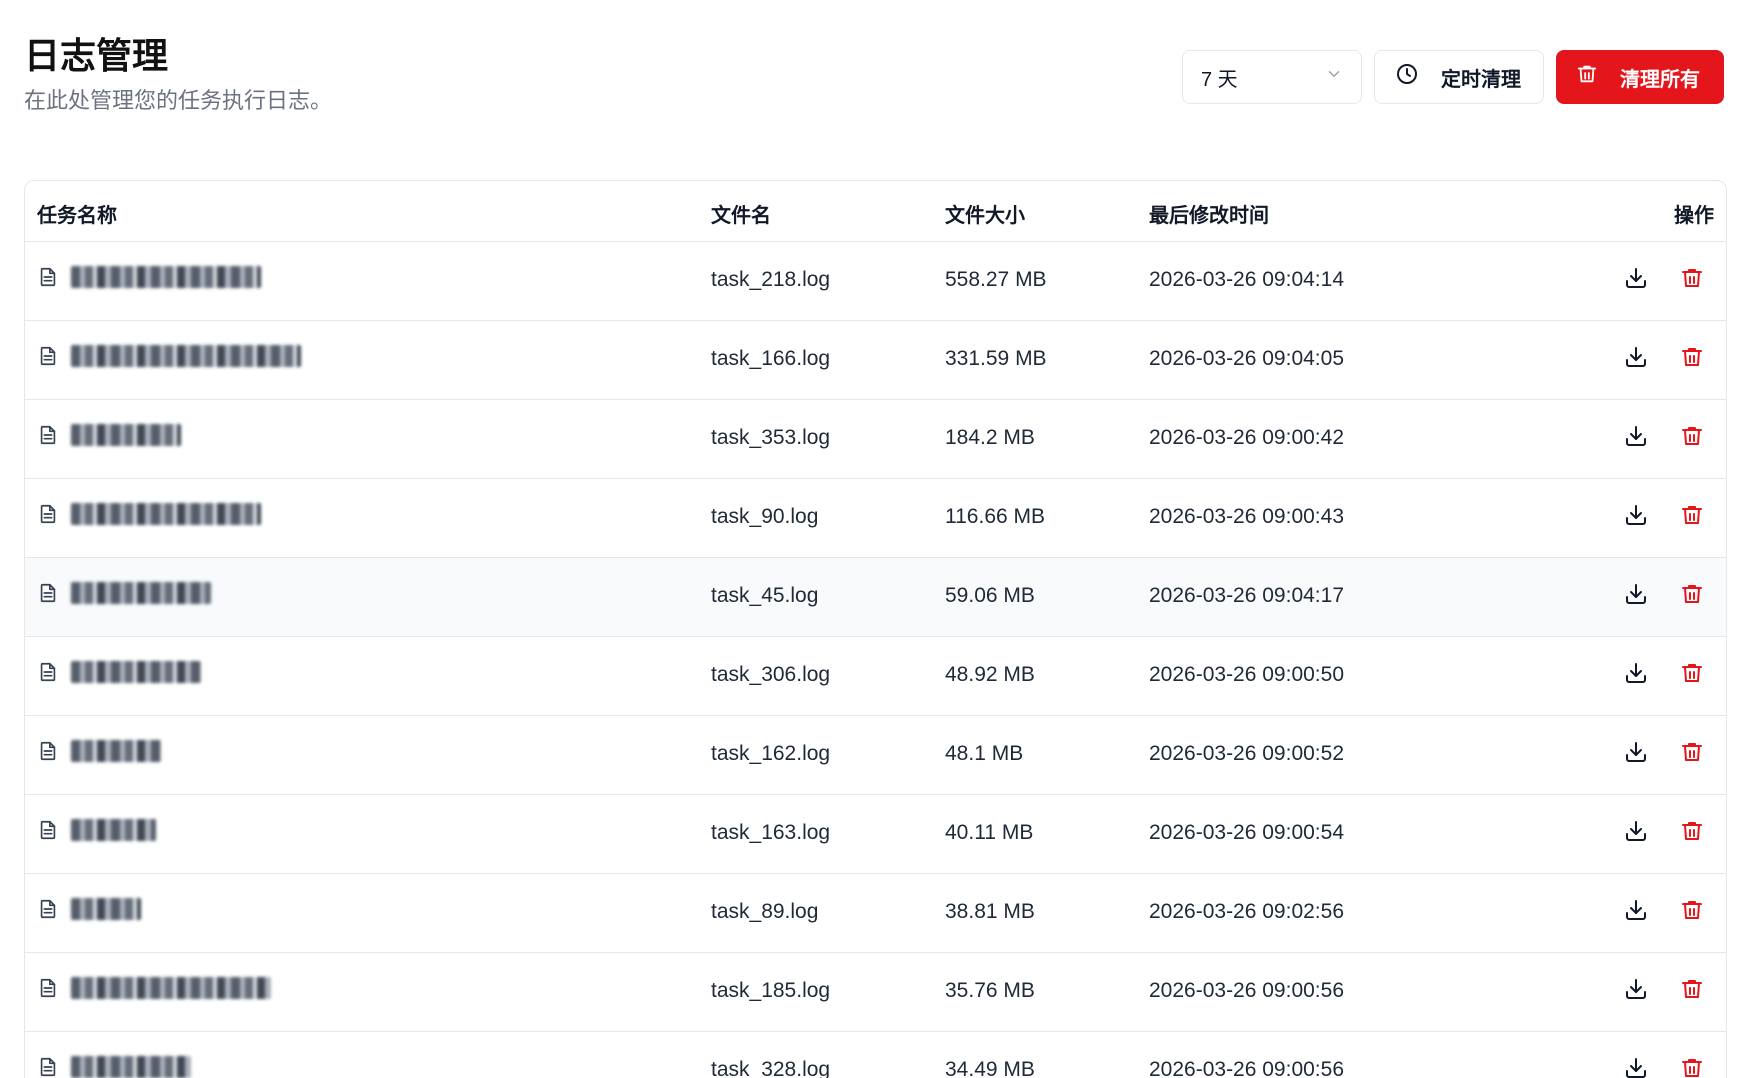 The image size is (1749, 1078). Describe the element at coordinates (771, 674) in the screenshot. I see `file-name-cell: task_306.log` at that location.